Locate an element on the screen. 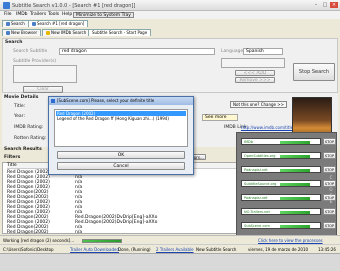  trailer-status: Trailer Auto Downloaded is located at coordinates (94, 249).